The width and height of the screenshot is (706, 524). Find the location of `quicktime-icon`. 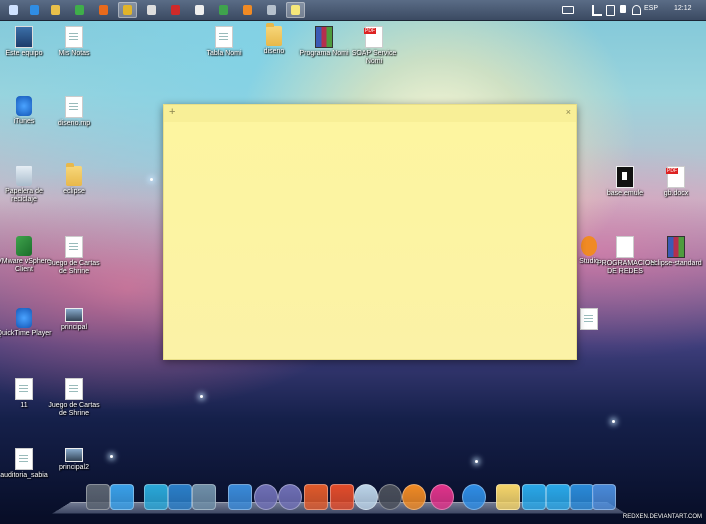

quicktime-icon is located at coordinates (24, 318).